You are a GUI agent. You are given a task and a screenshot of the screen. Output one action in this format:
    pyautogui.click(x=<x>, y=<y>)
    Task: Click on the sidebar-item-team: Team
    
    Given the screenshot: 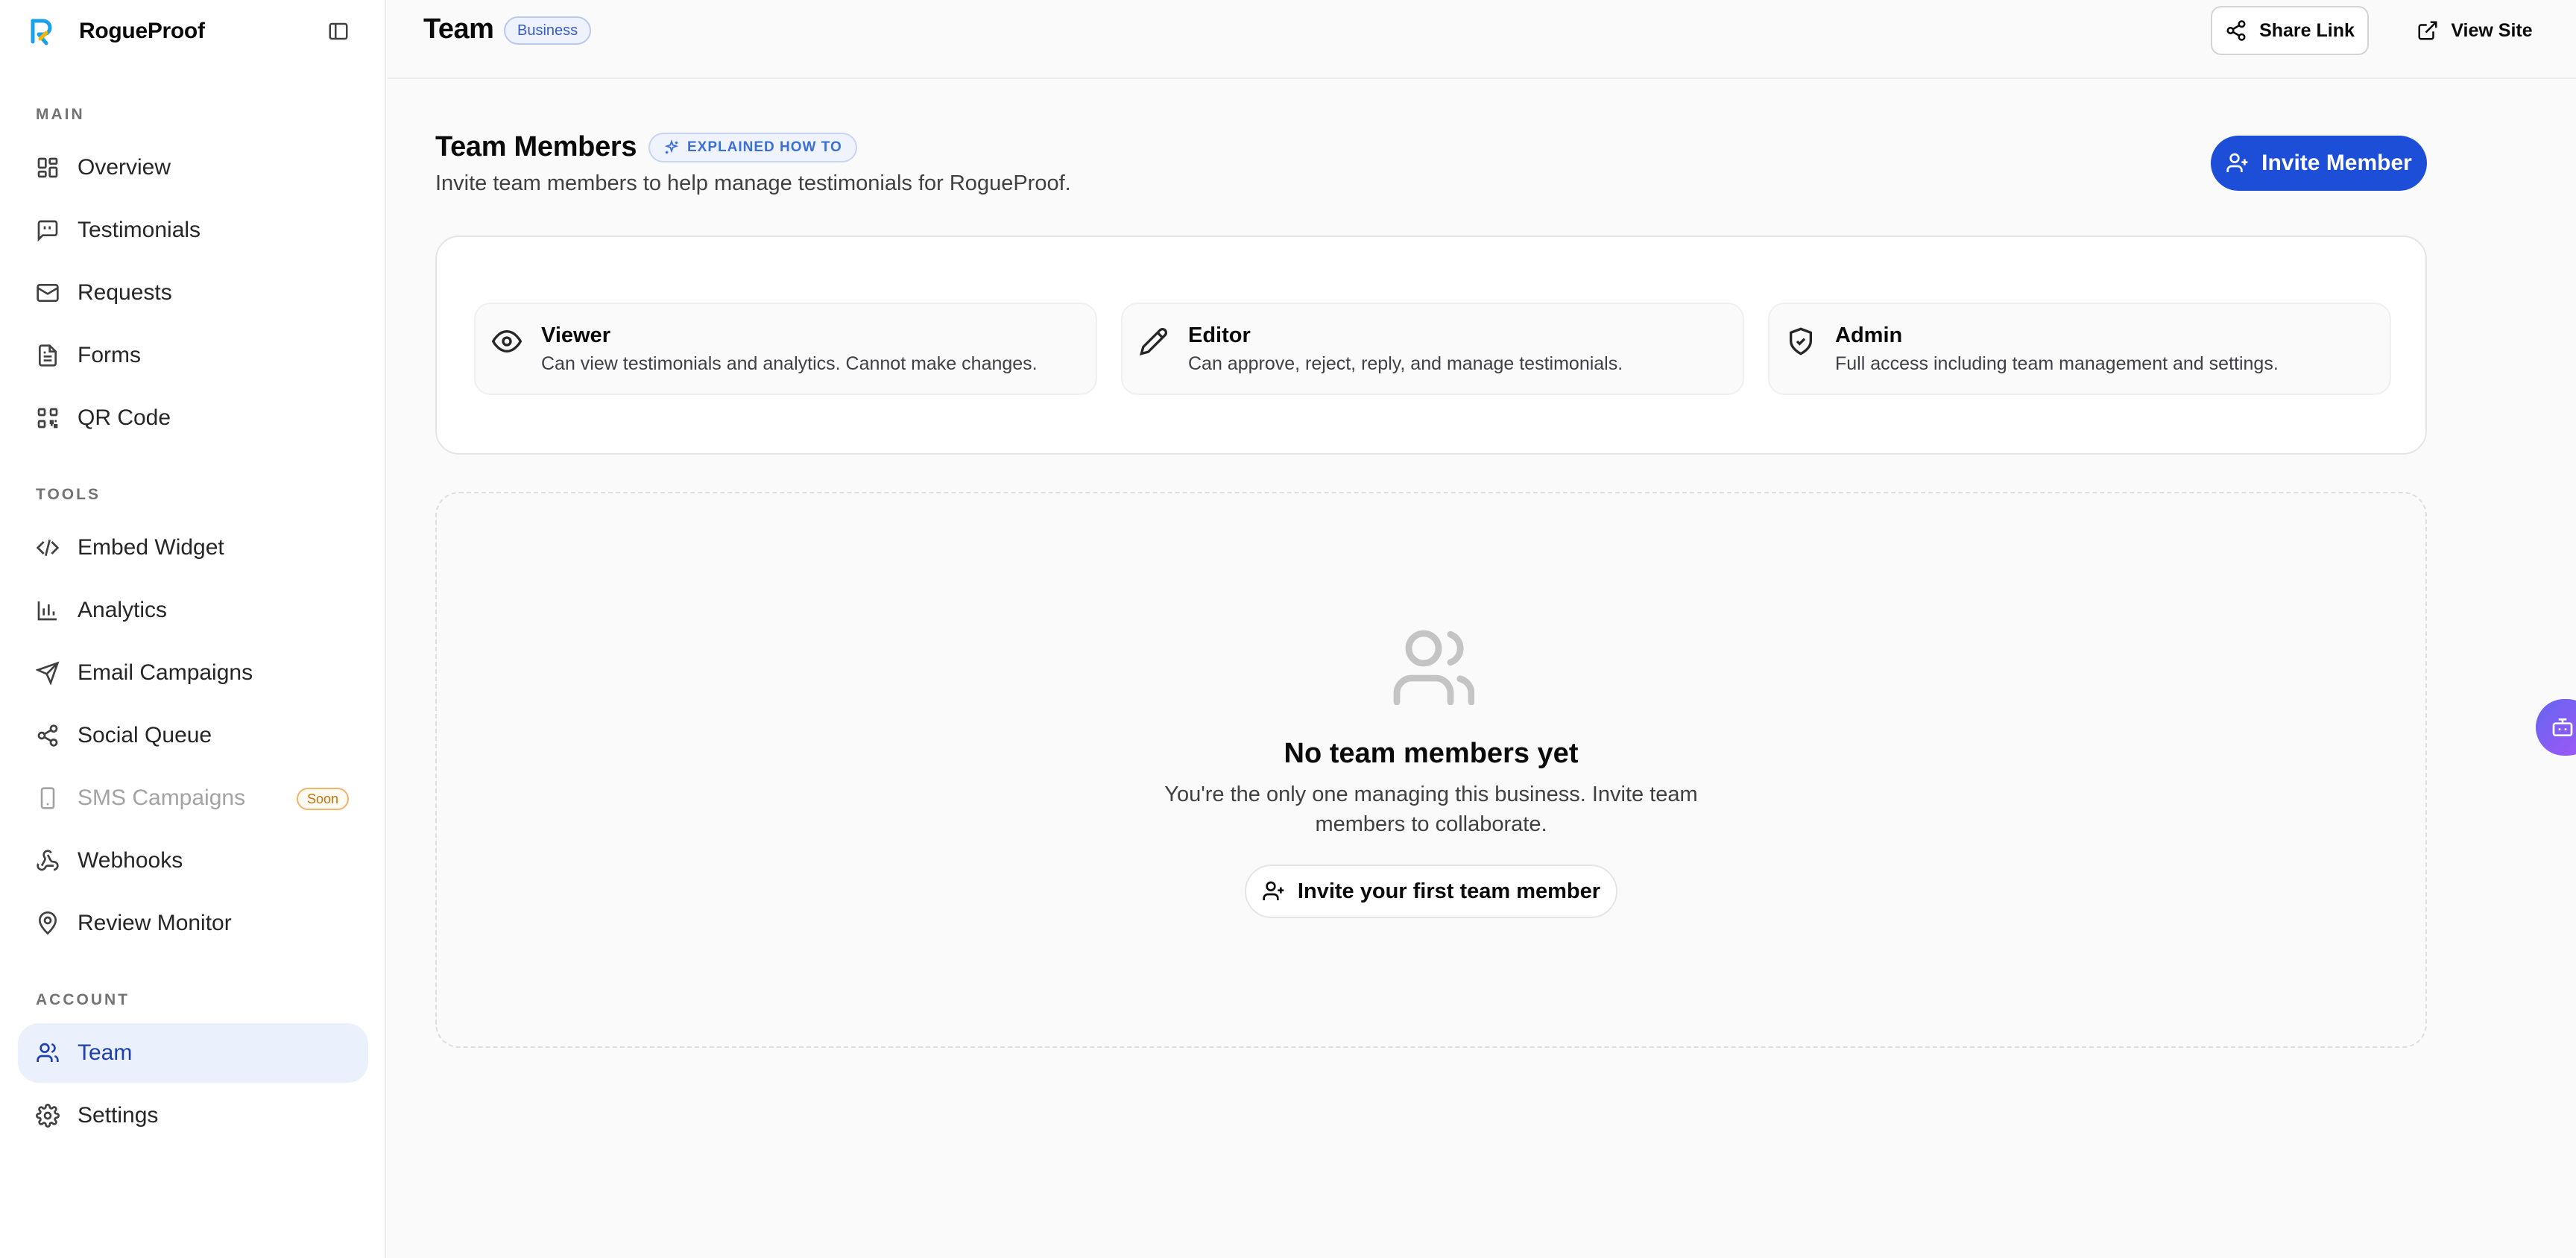 What is the action you would take?
    pyautogui.click(x=193, y=1053)
    